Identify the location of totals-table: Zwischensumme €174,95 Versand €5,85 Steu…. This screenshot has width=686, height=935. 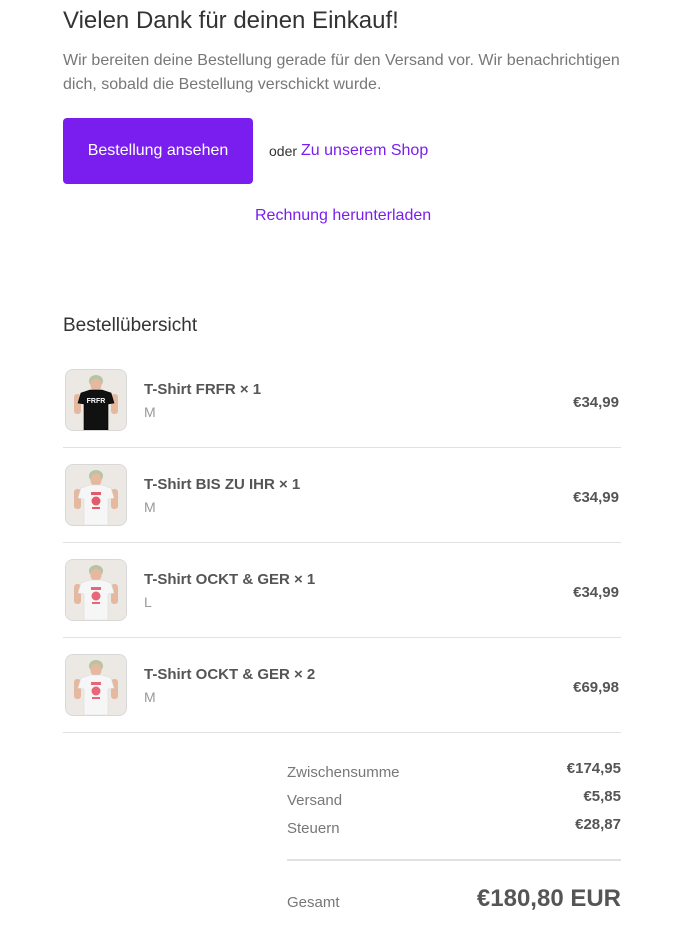
(454, 800).